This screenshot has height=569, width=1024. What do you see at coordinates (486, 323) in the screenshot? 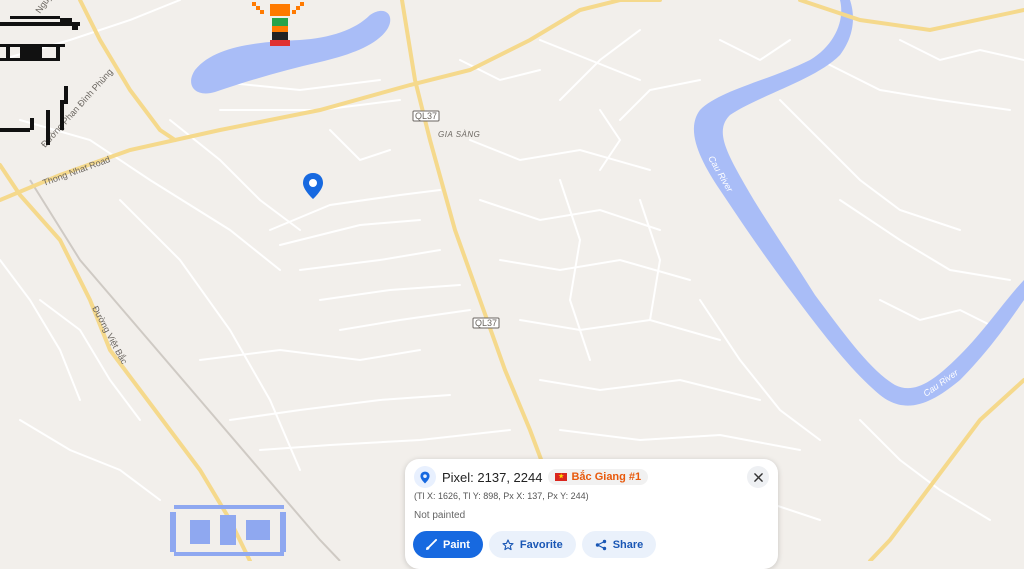
I see `road-label-ql37-mid: QL37` at bounding box center [486, 323].